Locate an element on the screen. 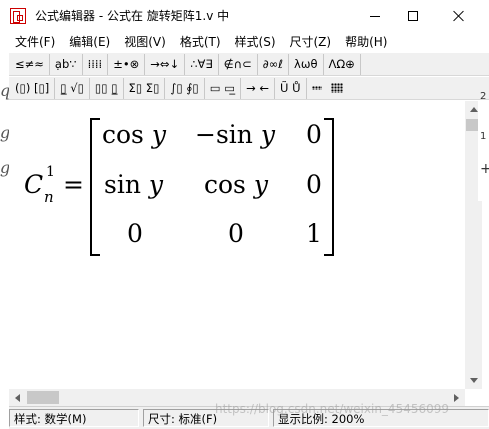  products-palette: Ũ Ů is located at coordinates (291, 88).